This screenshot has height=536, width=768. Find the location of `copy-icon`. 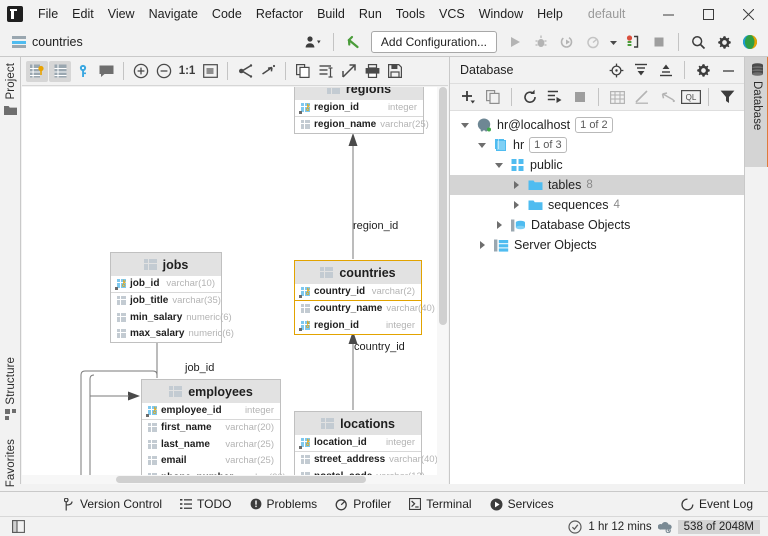

copy-icon is located at coordinates (303, 71).